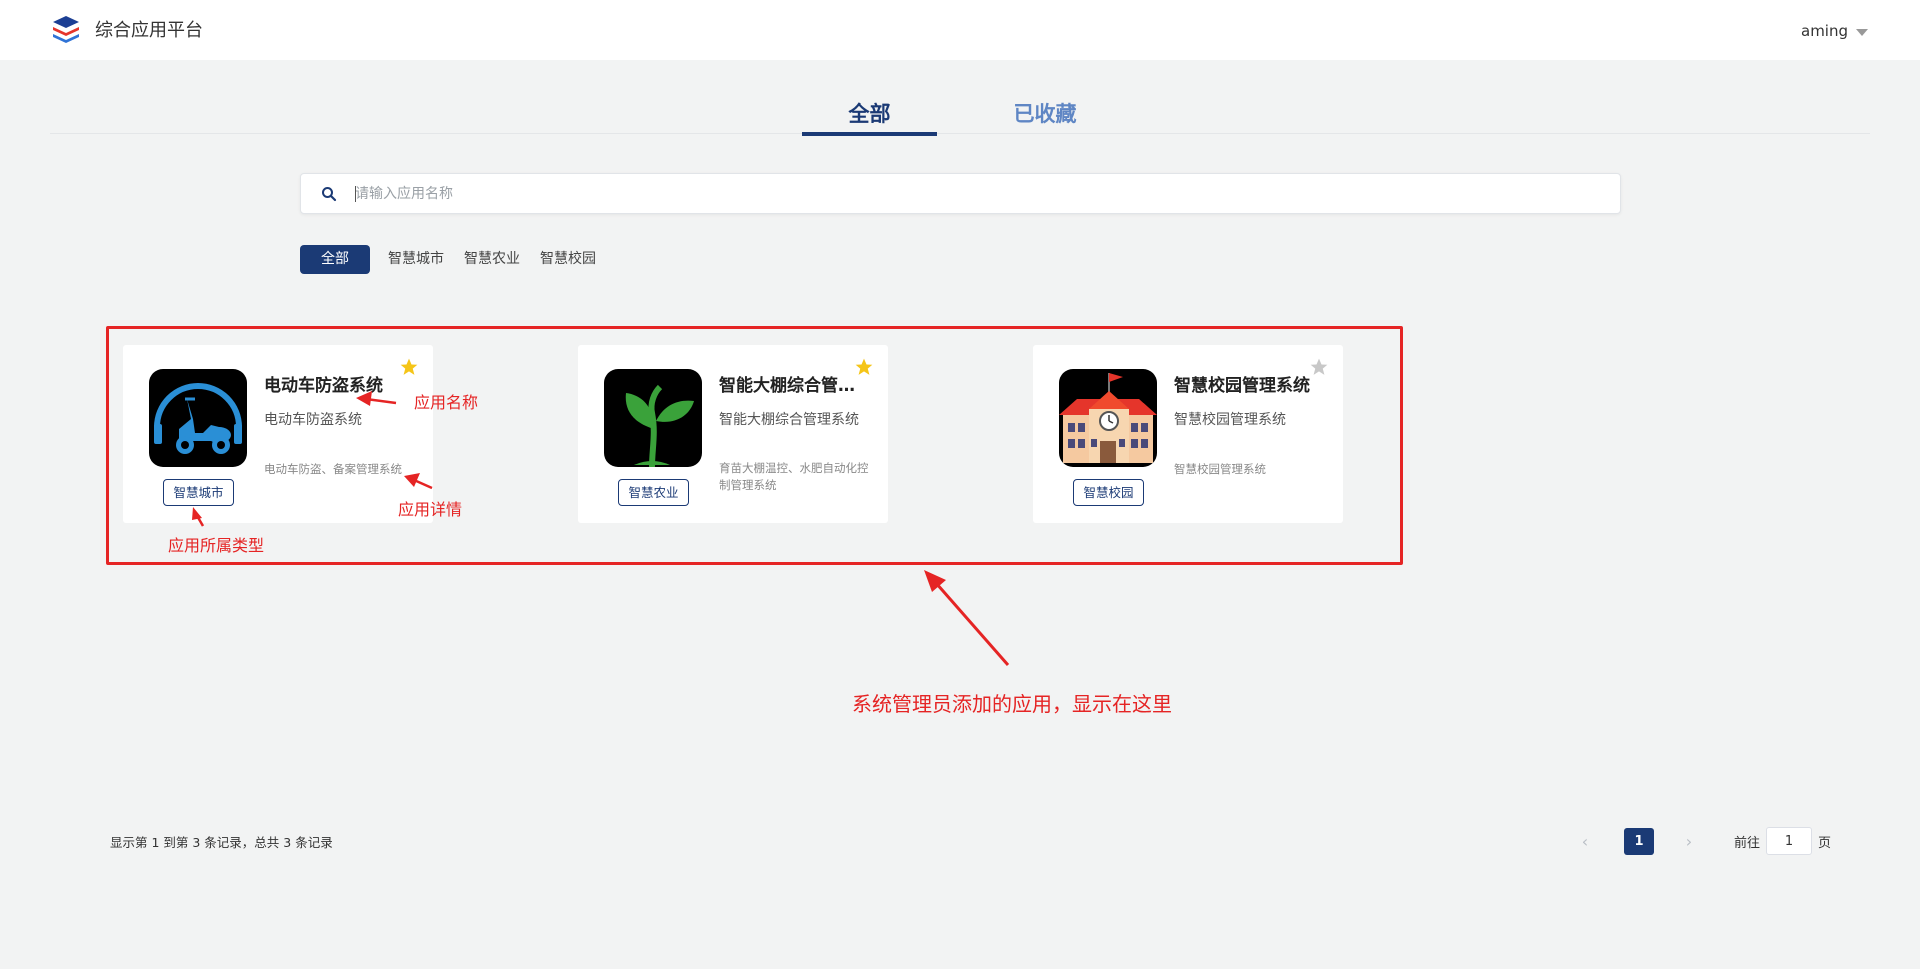 The image size is (1920, 969). Describe the element at coordinates (335, 259) in the screenshot. I see `filter-all: 全部` at that location.